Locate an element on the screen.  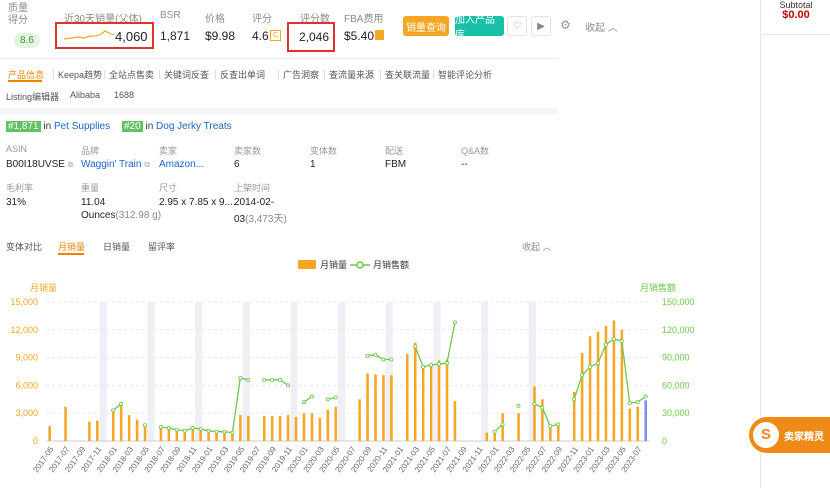
size-label: 尺寸 is located at coordinates (168, 188).